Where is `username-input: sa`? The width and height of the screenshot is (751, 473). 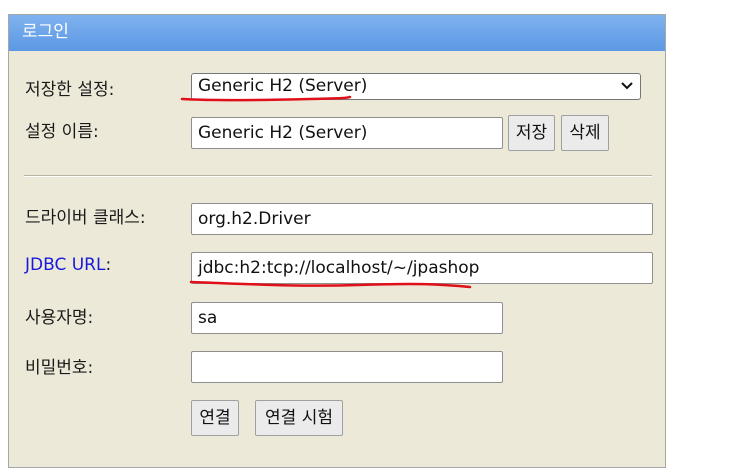
username-input: sa is located at coordinates (347, 318).